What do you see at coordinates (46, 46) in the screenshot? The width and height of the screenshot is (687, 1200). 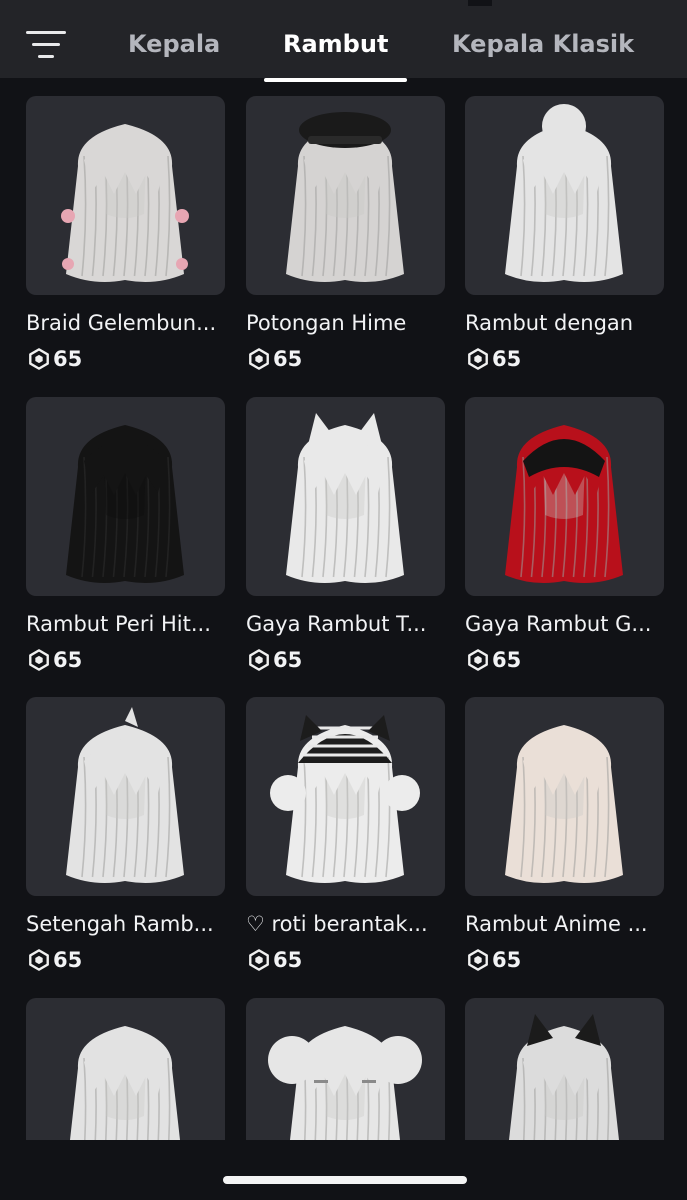 I see `filter-icon` at bounding box center [46, 46].